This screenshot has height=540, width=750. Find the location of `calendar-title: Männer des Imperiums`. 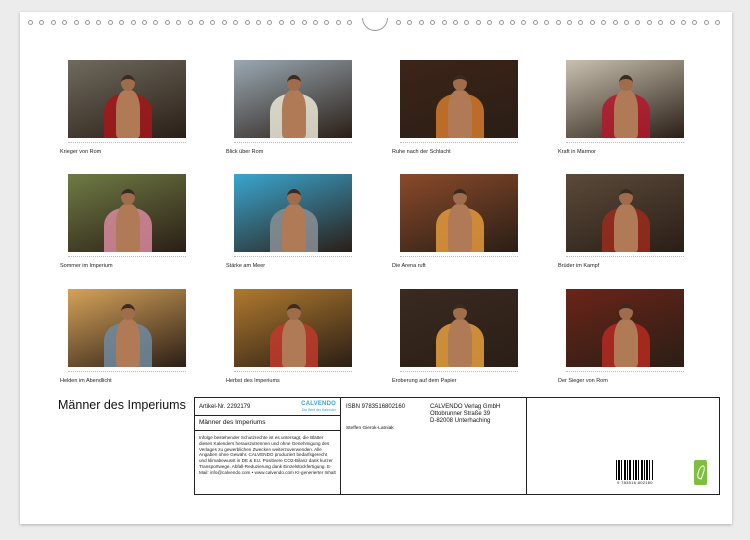

calendar-title: Männer des Imperiums is located at coordinates (122, 405).